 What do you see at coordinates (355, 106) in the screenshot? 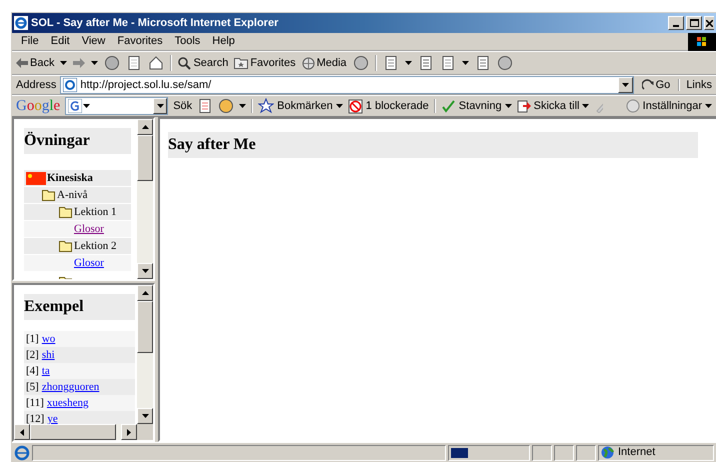
I see `blocked-icon` at bounding box center [355, 106].